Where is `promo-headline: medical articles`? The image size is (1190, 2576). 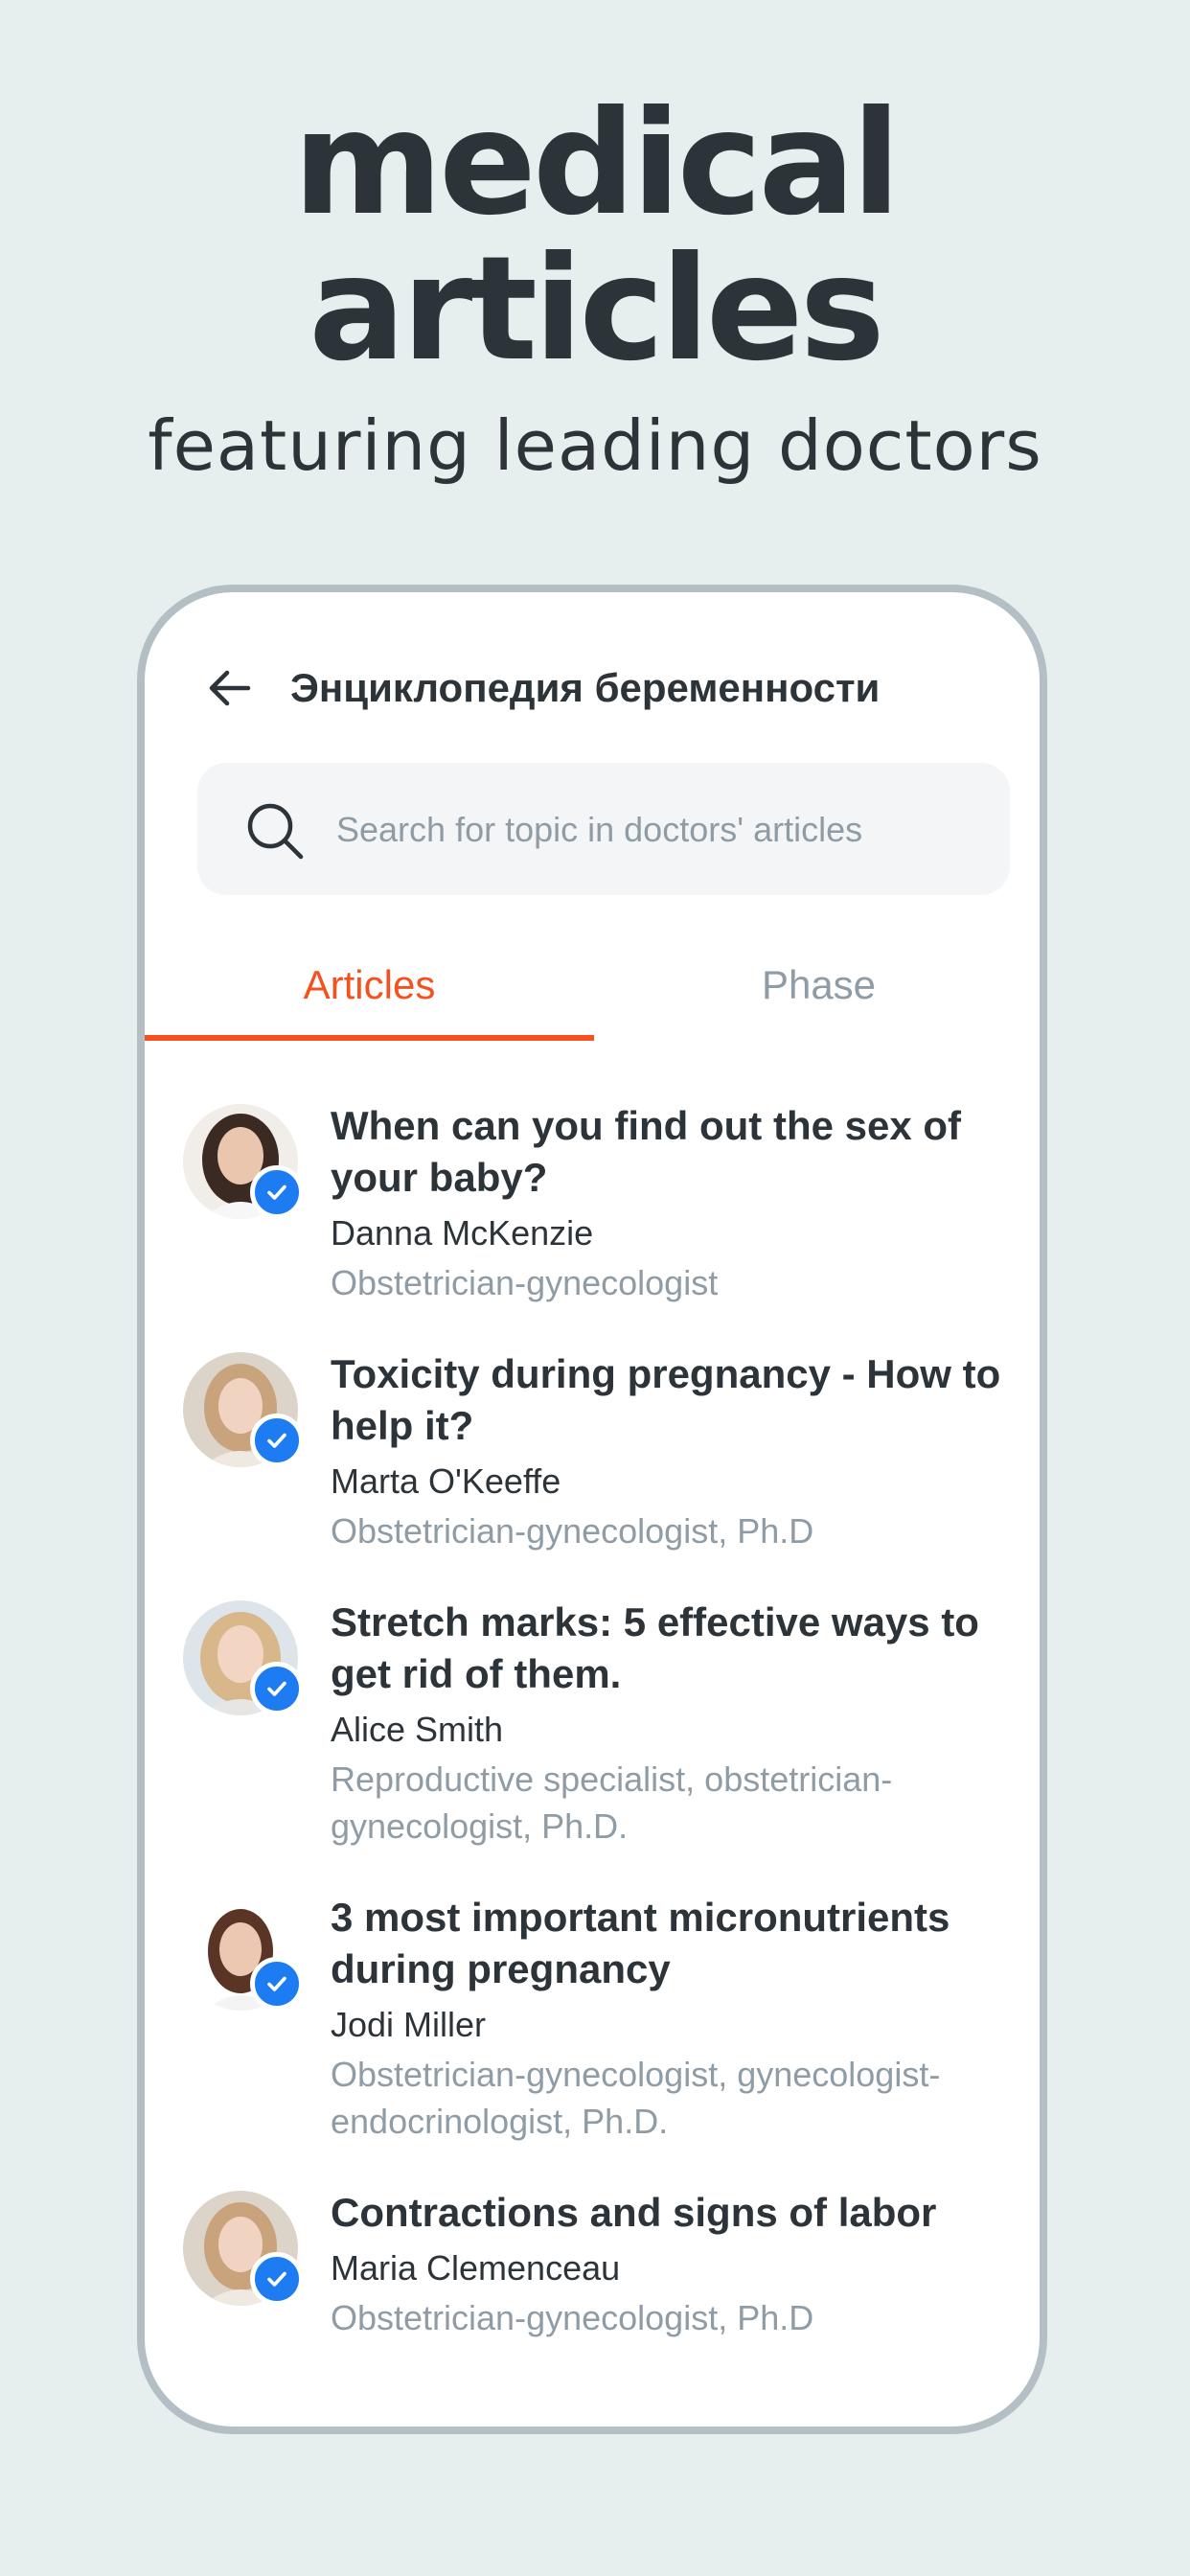 promo-headline: medical articles is located at coordinates (595, 236).